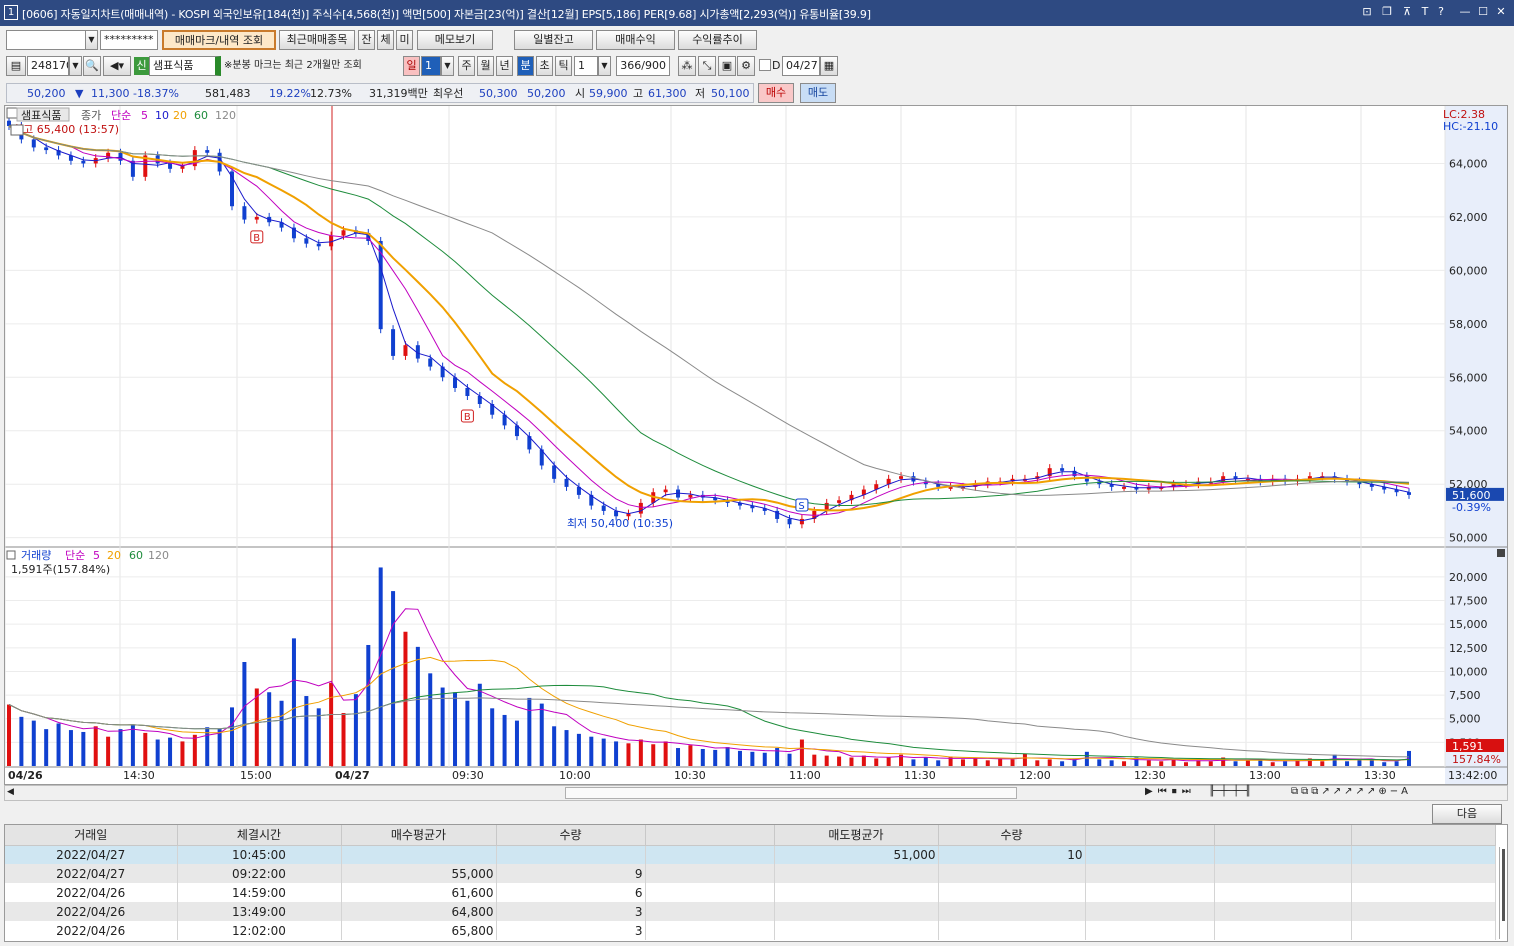 This screenshot has height=946, width=1514. Describe the element at coordinates (485, 66) in the screenshot. I see `period-month-button: 월` at that location.